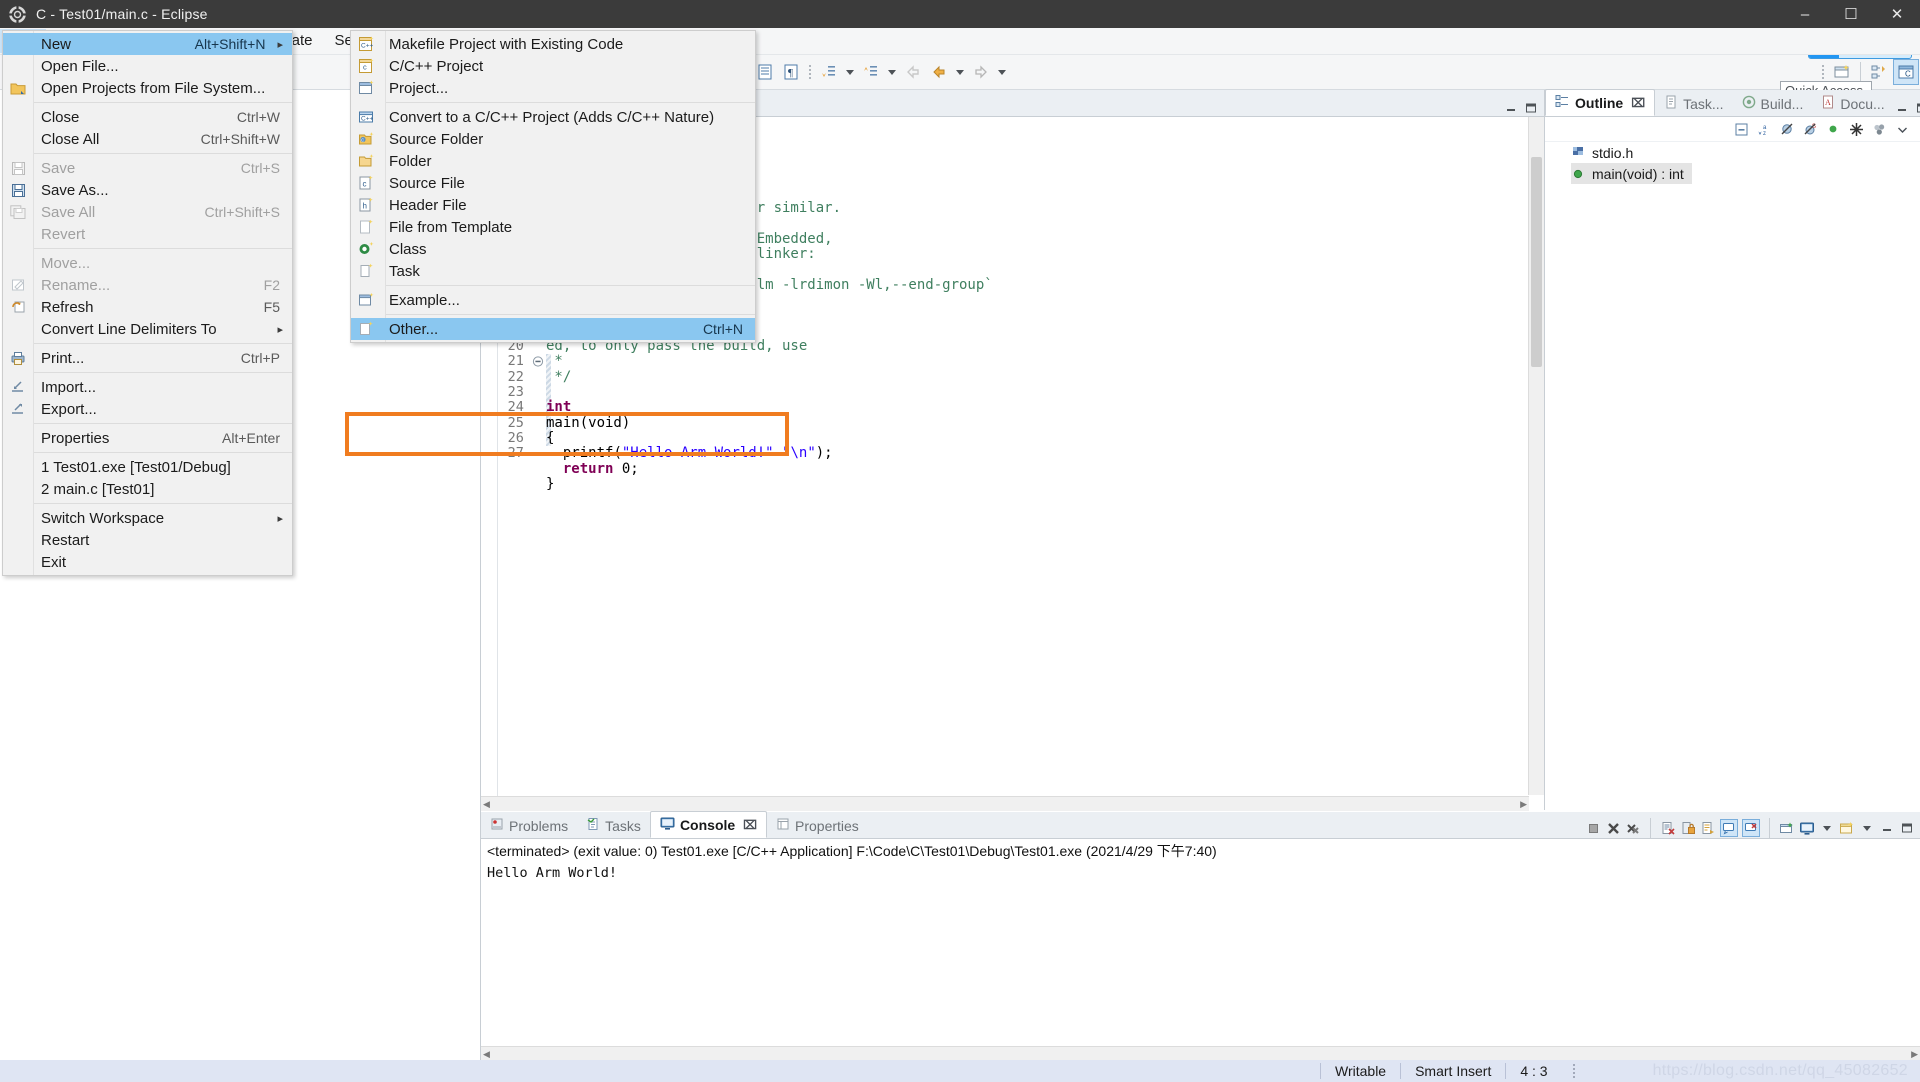 The width and height of the screenshot is (1920, 1082). What do you see at coordinates (1741, 129) in the screenshot?
I see `collapse-all-icon` at bounding box center [1741, 129].